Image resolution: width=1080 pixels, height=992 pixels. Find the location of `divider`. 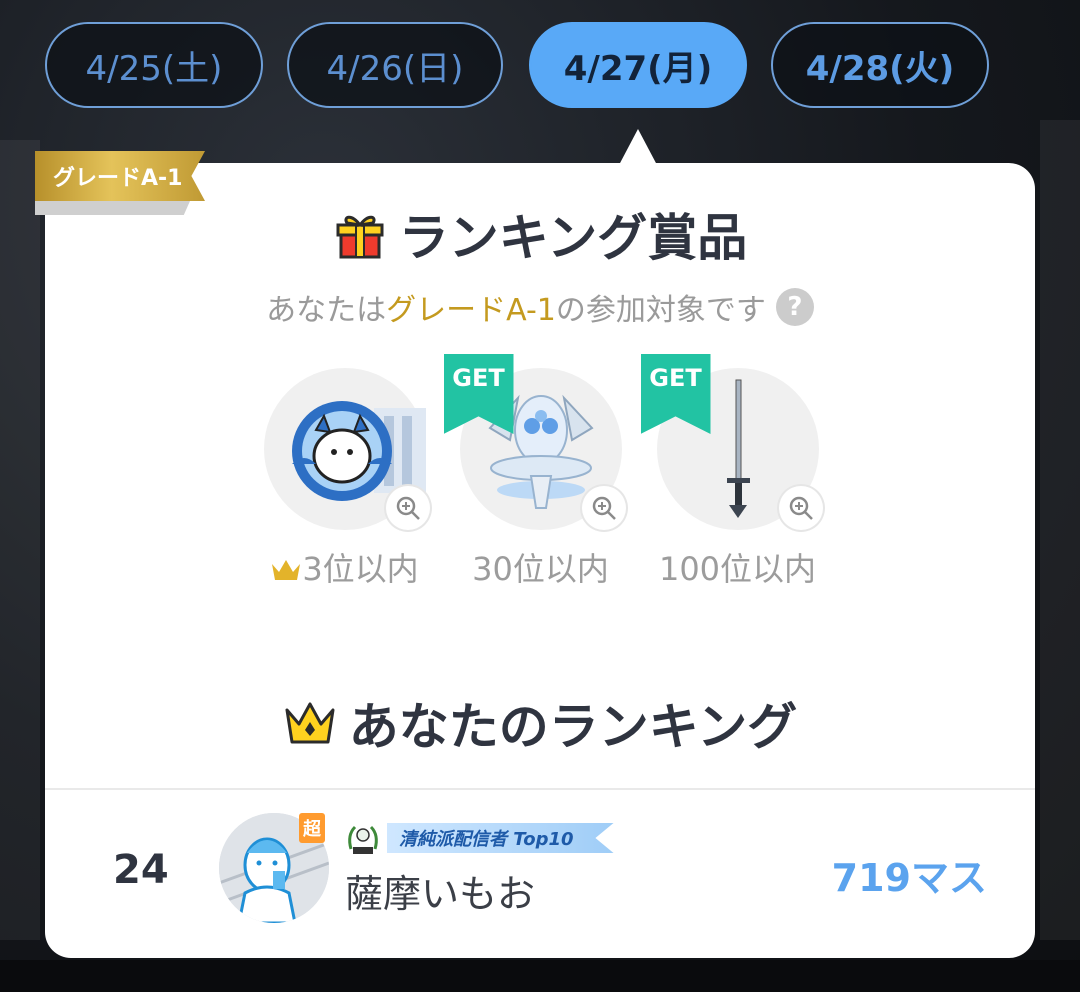

divider is located at coordinates (540, 789).